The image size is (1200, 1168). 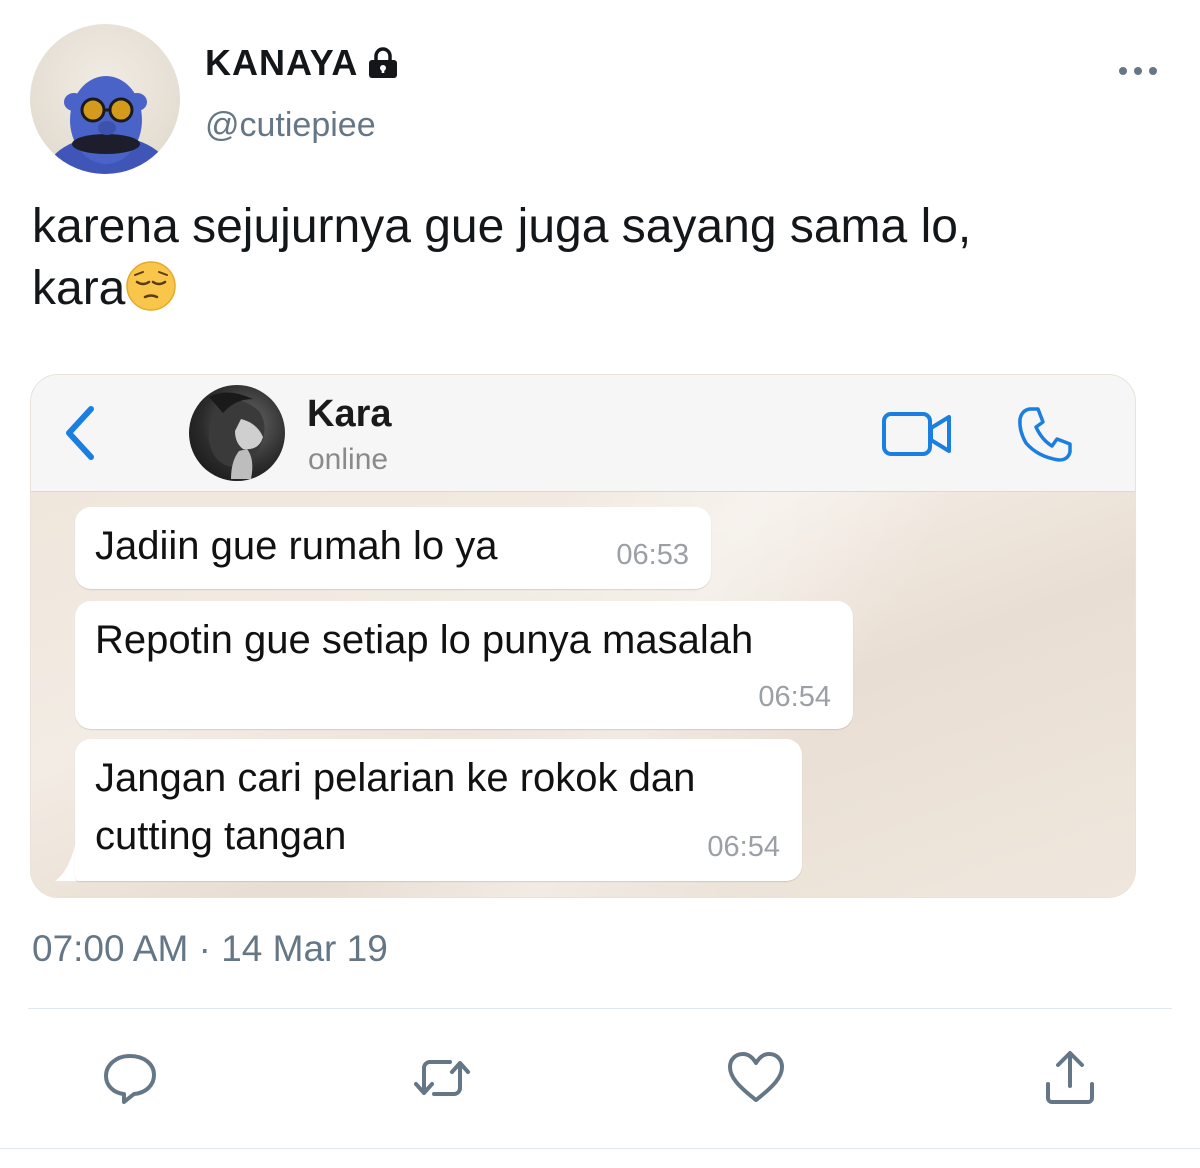 I want to click on video-camera-icon, so click(x=917, y=434).